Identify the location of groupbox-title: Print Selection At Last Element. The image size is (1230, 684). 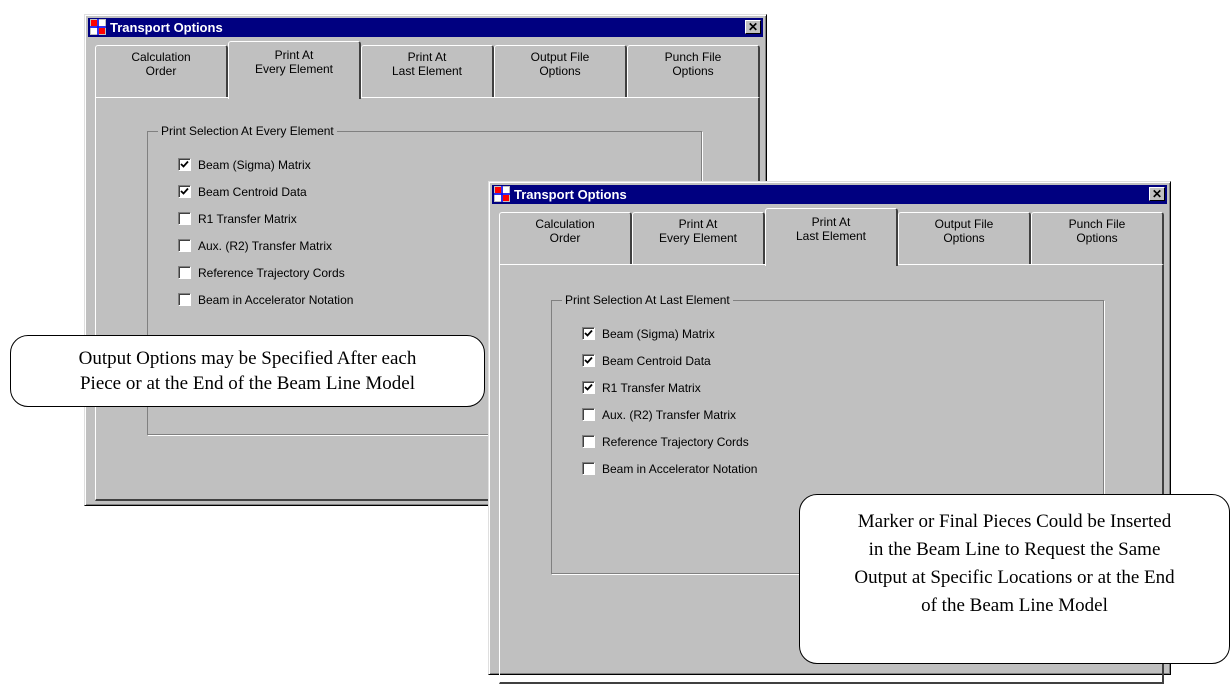
(647, 300).